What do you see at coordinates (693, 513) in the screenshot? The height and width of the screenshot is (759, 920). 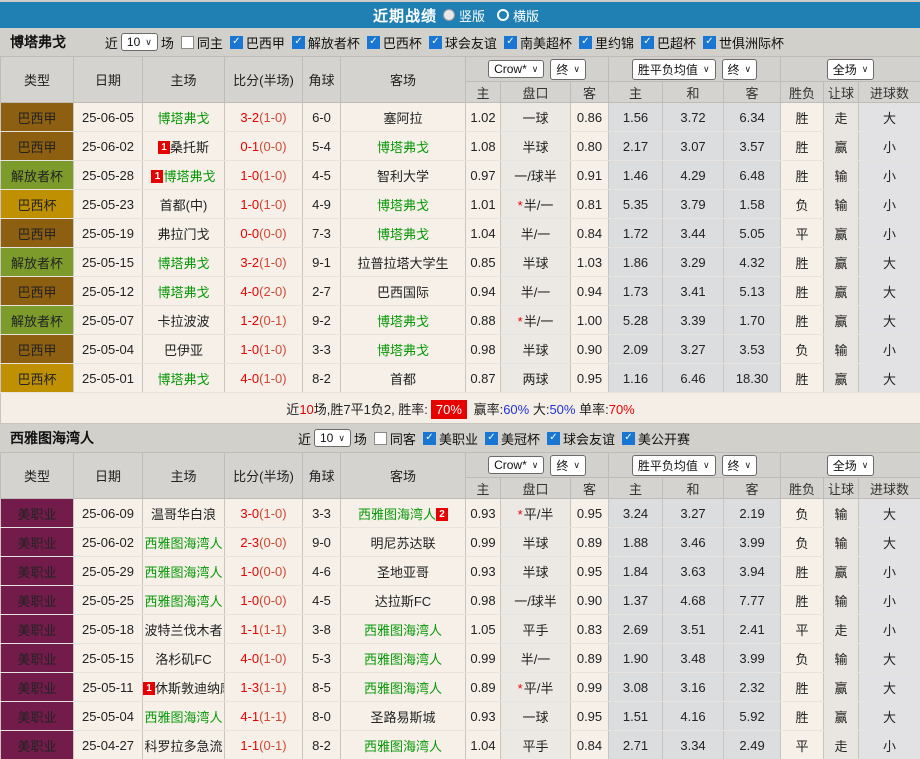 I see `avg-draw: 3.27` at bounding box center [693, 513].